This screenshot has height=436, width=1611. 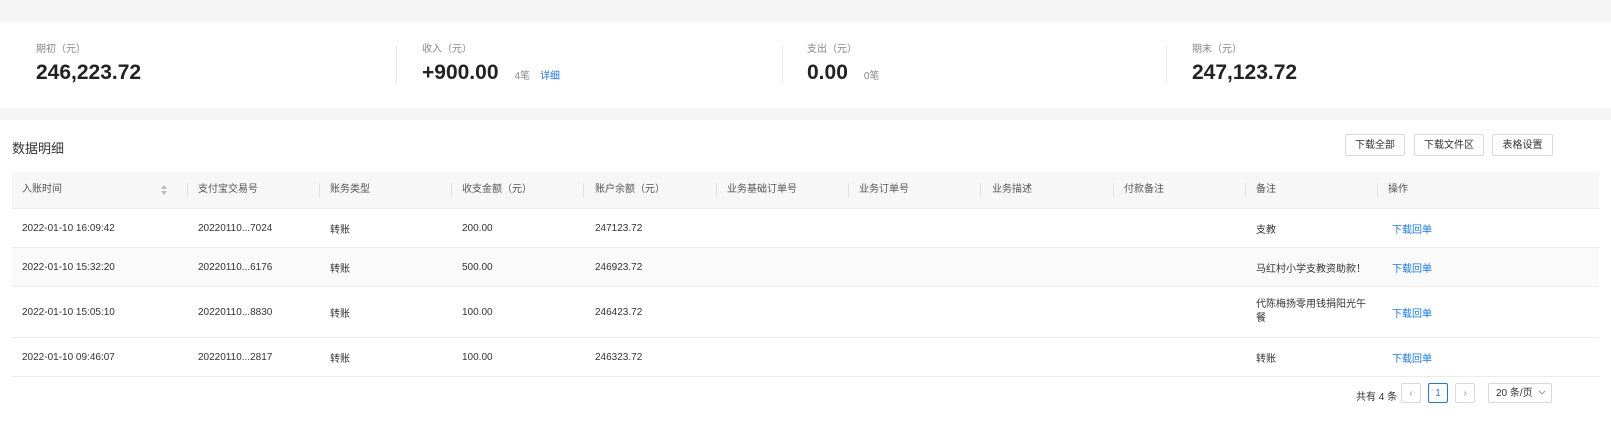 What do you see at coordinates (1266, 230) in the screenshot?
I see `cell-note: 支教` at bounding box center [1266, 230].